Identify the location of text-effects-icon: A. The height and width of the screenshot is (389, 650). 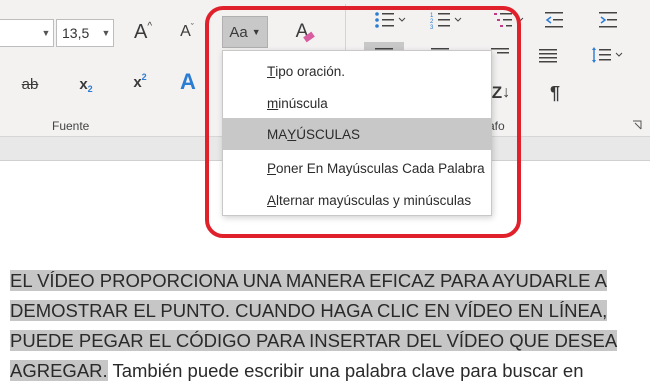
(188, 81).